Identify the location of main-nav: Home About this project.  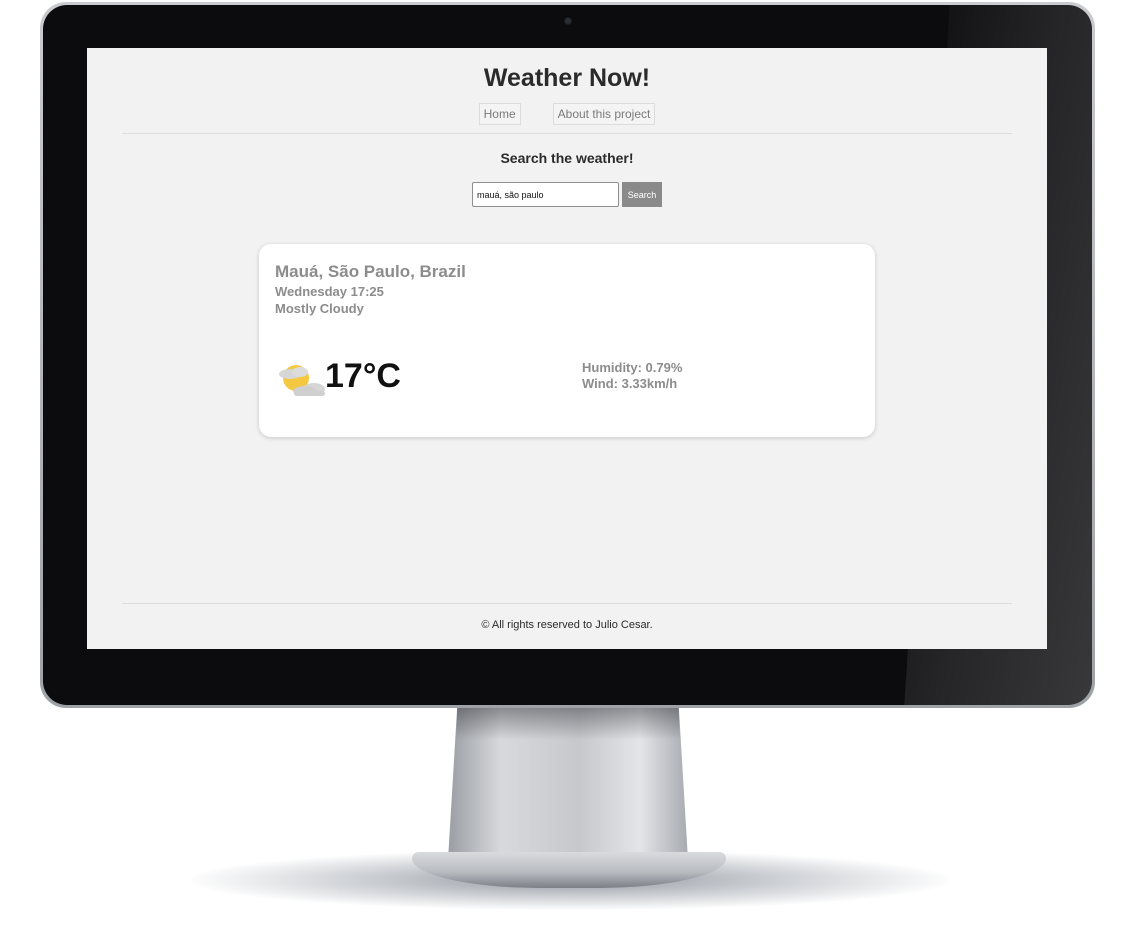
(567, 114).